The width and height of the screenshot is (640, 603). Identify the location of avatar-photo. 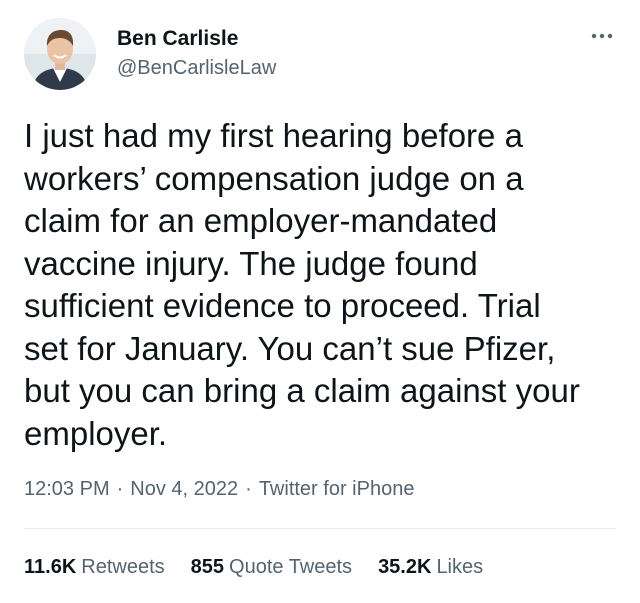
(60, 54).